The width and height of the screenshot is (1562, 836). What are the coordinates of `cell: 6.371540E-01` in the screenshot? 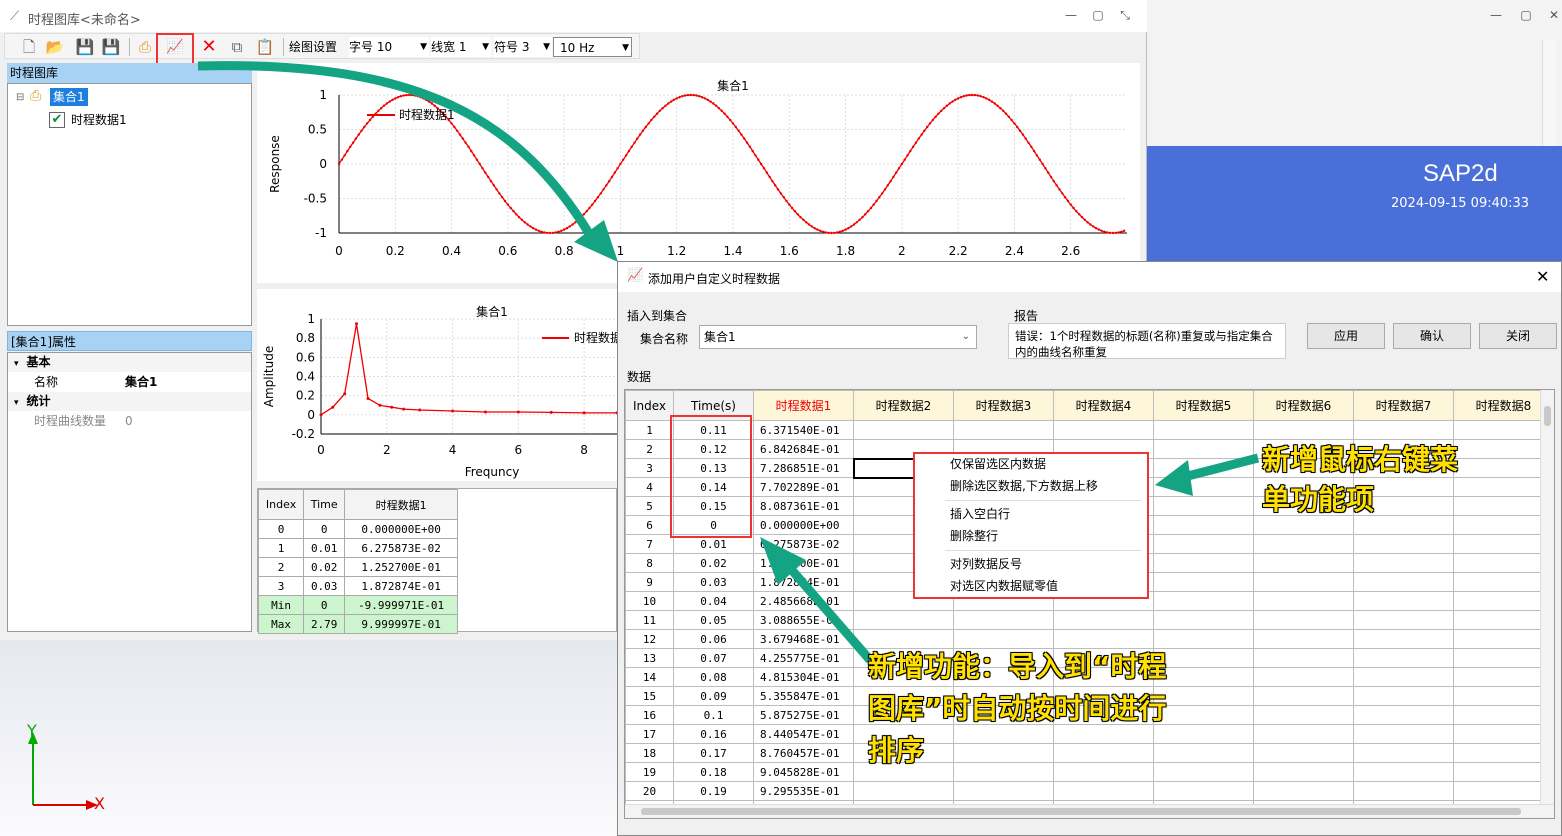 It's located at (803, 430).